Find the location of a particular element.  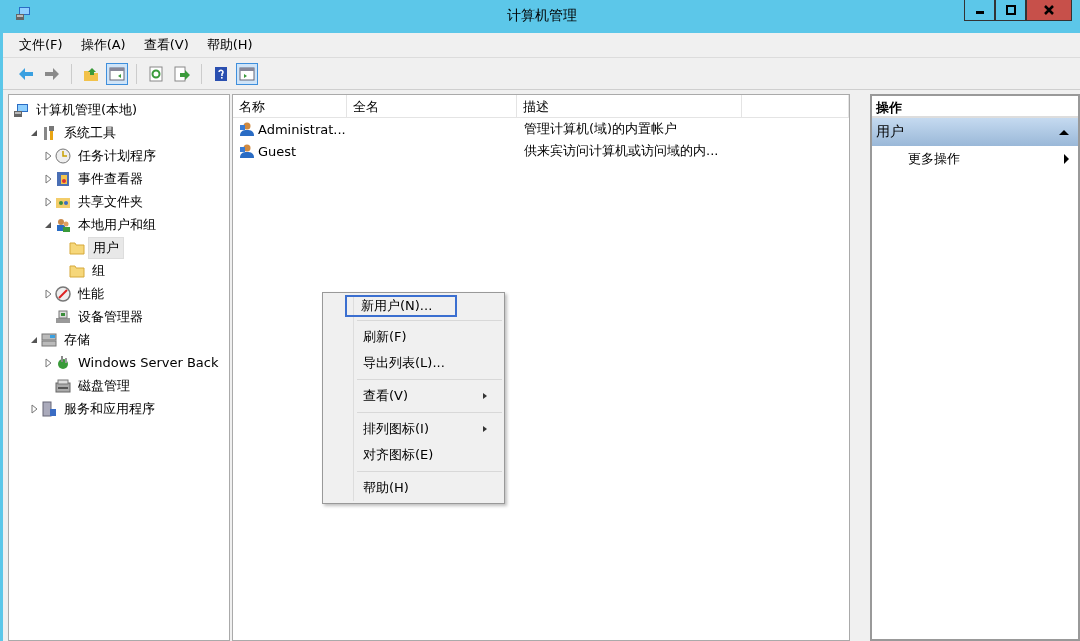

action-pane-icon is located at coordinates (247, 73).